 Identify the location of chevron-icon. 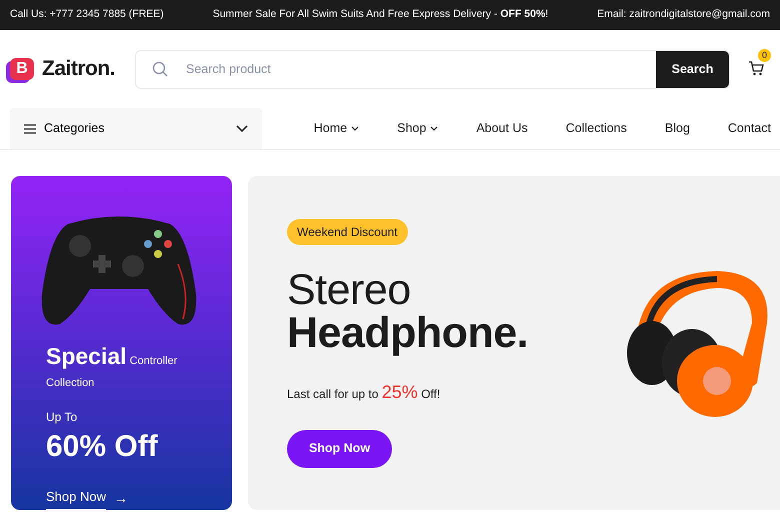
(242, 128).